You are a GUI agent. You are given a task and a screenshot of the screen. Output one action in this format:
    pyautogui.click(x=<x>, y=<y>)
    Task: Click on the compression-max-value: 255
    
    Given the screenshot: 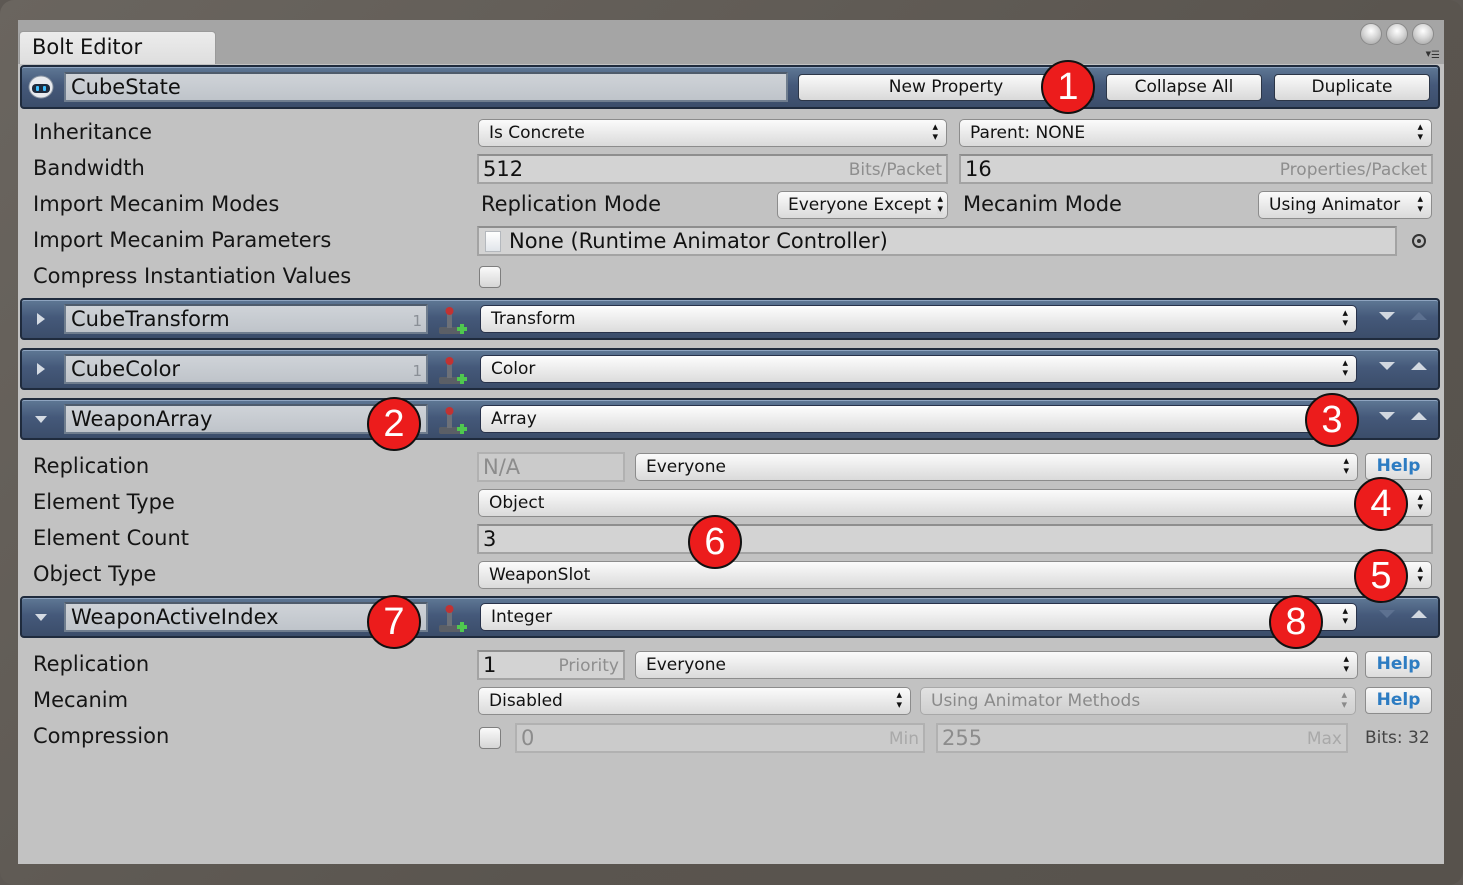 What is the action you would take?
    pyautogui.click(x=962, y=738)
    